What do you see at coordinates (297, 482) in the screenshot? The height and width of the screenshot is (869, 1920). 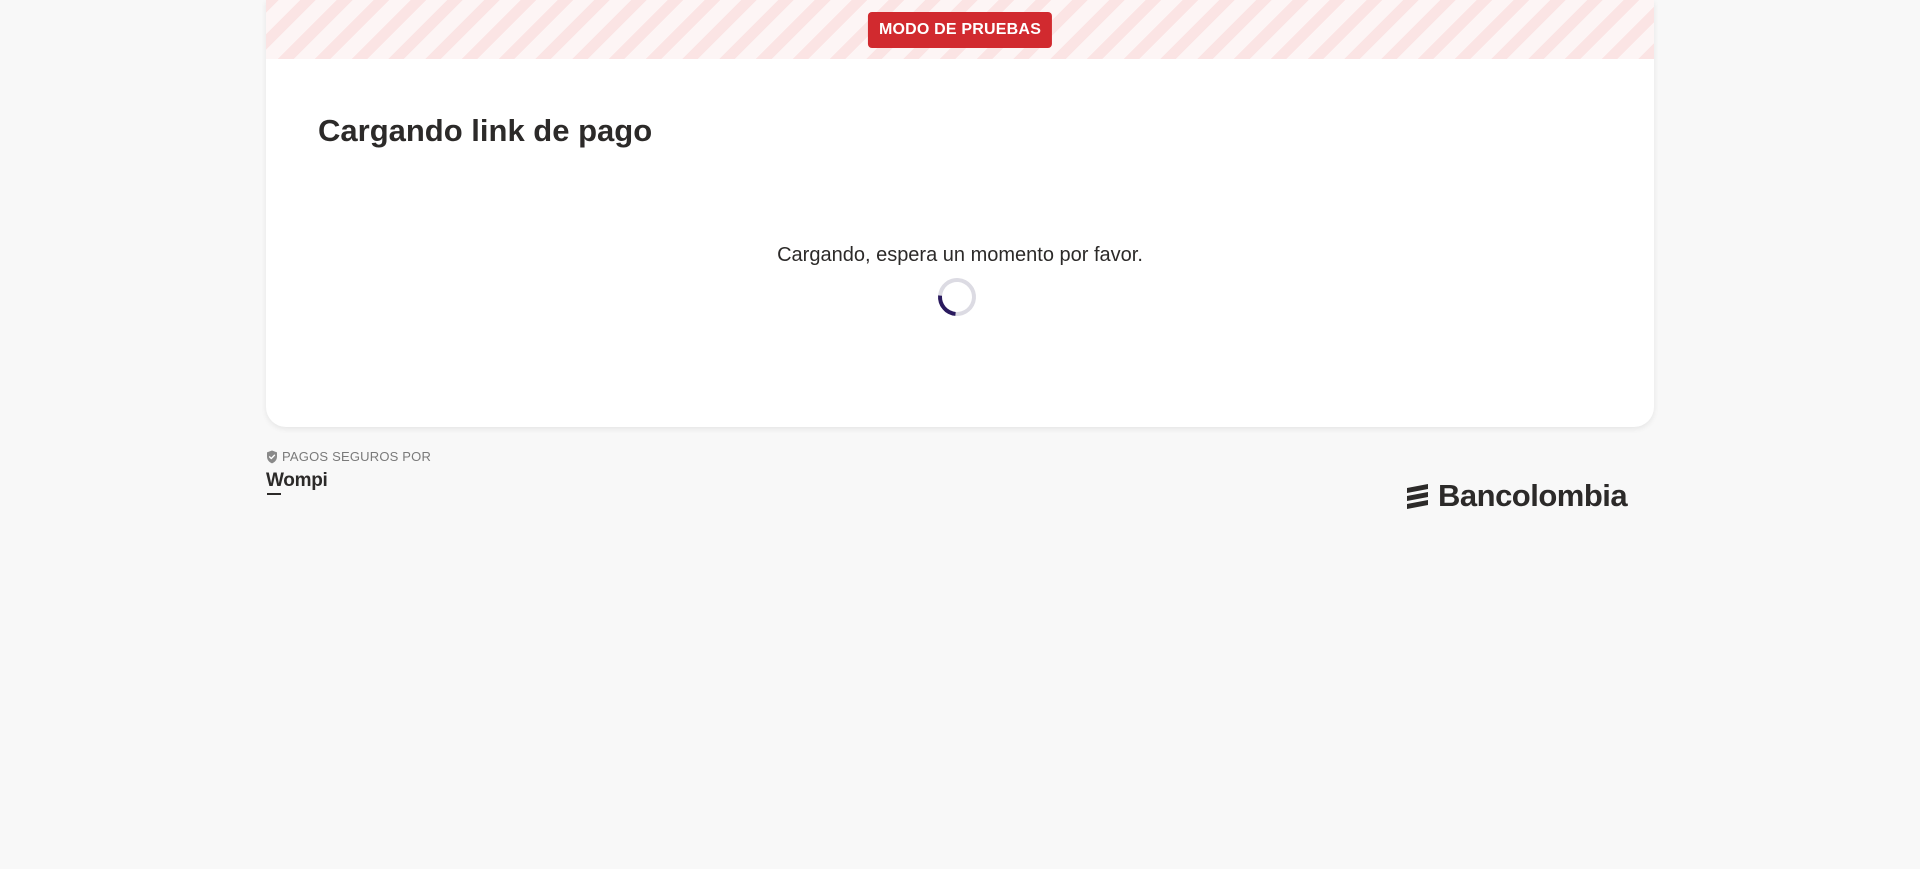 I see `wompi-logo: Wompi` at bounding box center [297, 482].